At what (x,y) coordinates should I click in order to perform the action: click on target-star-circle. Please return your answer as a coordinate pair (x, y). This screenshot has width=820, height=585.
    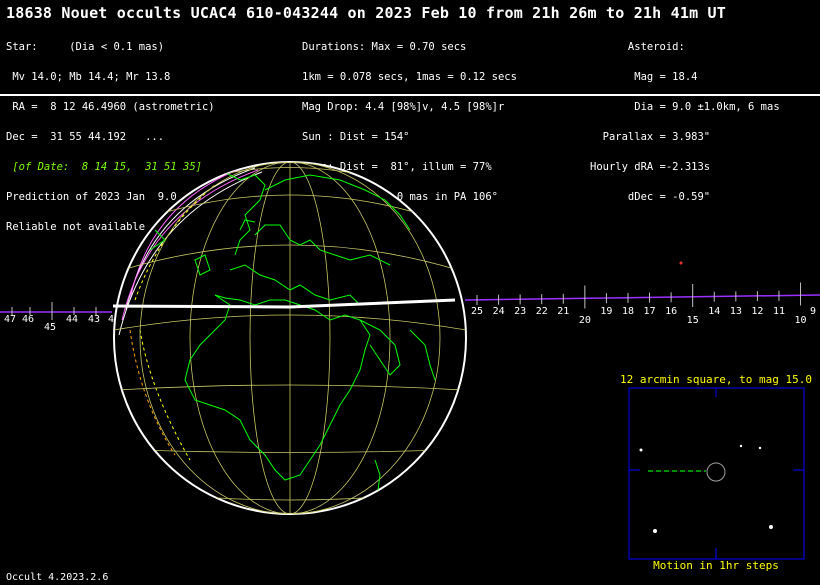
    Looking at the image, I should click on (716, 472).